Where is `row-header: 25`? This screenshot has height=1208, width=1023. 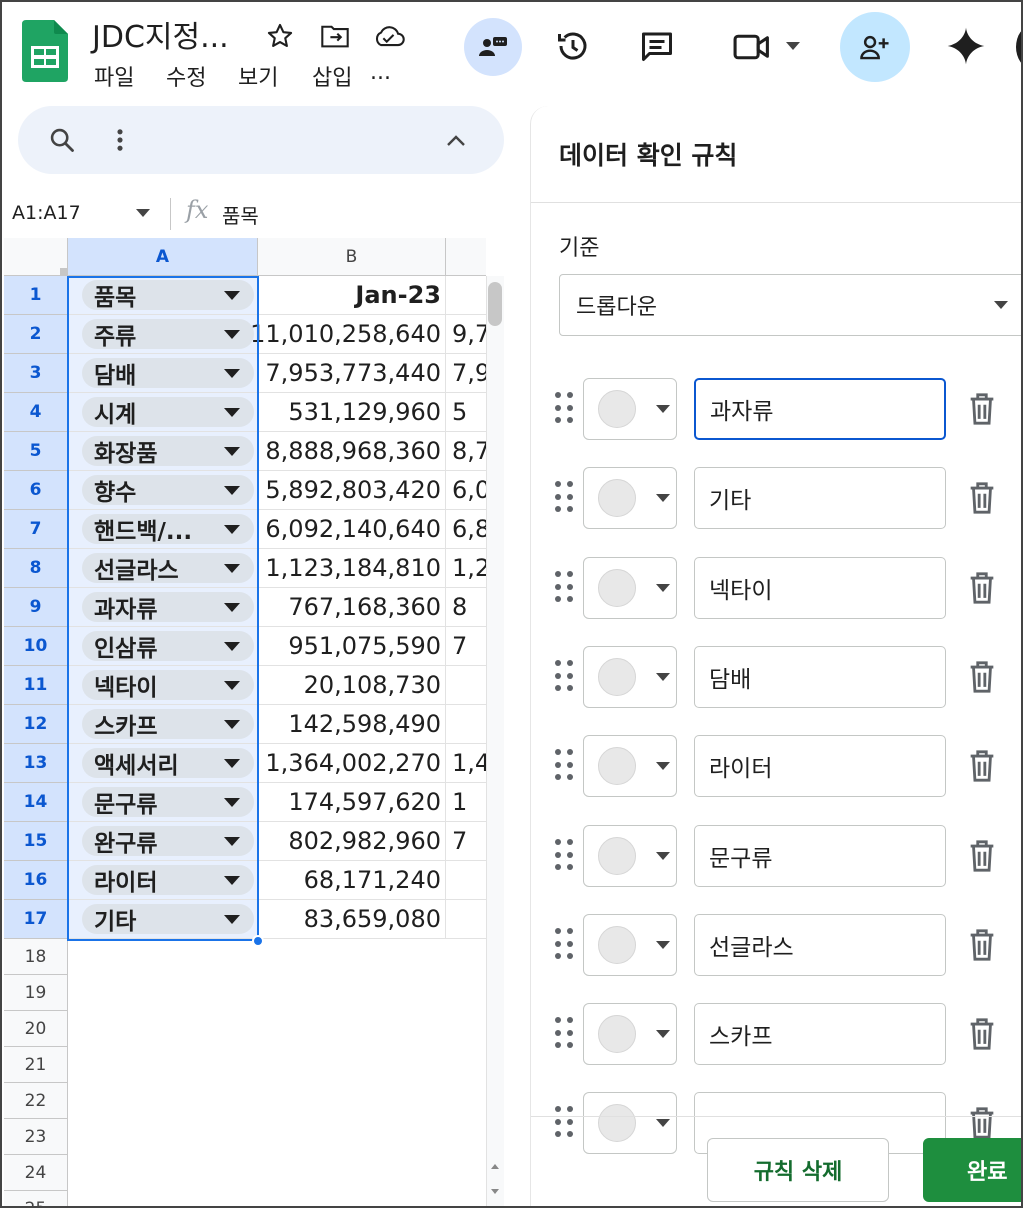
row-header: 25 is located at coordinates (36, 1198).